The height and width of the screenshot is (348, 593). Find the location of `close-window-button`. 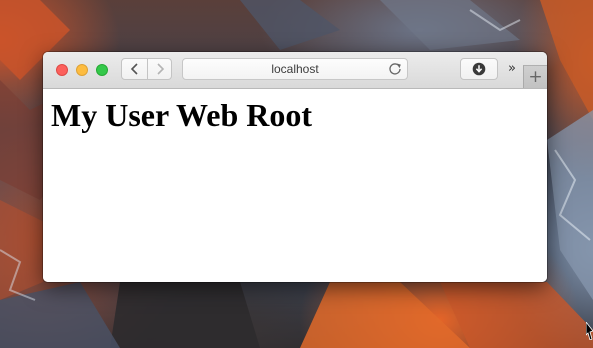

close-window-button is located at coordinates (62, 70).